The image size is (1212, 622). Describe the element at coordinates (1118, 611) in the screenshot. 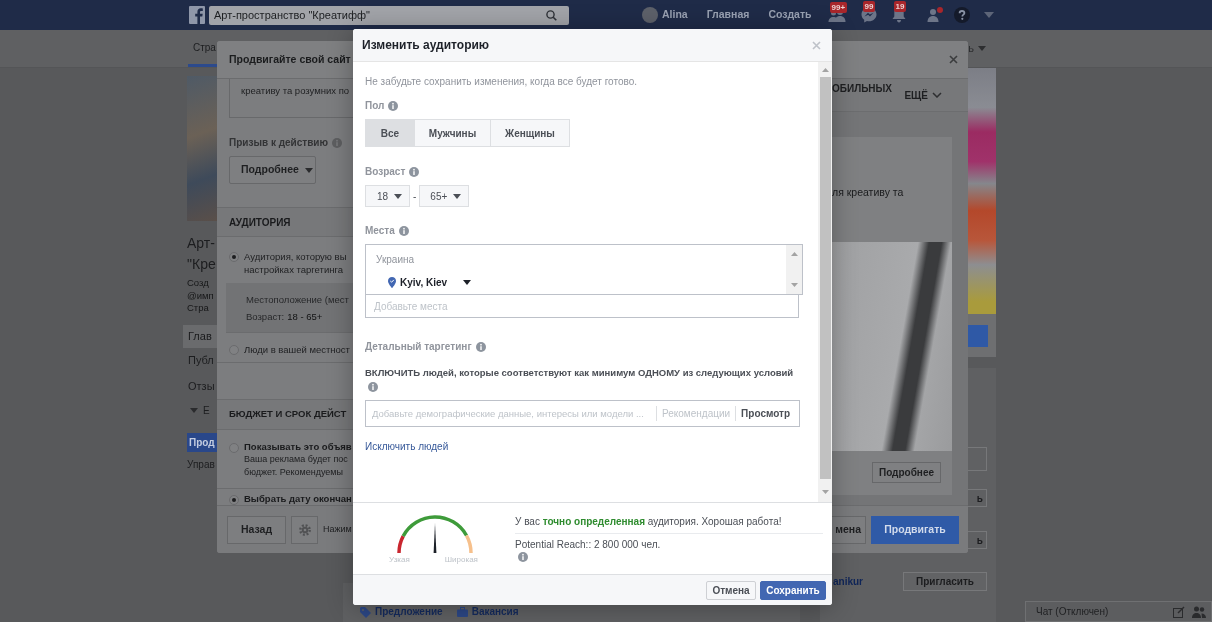

I see `chat-bar: Чат (Отключен)` at that location.